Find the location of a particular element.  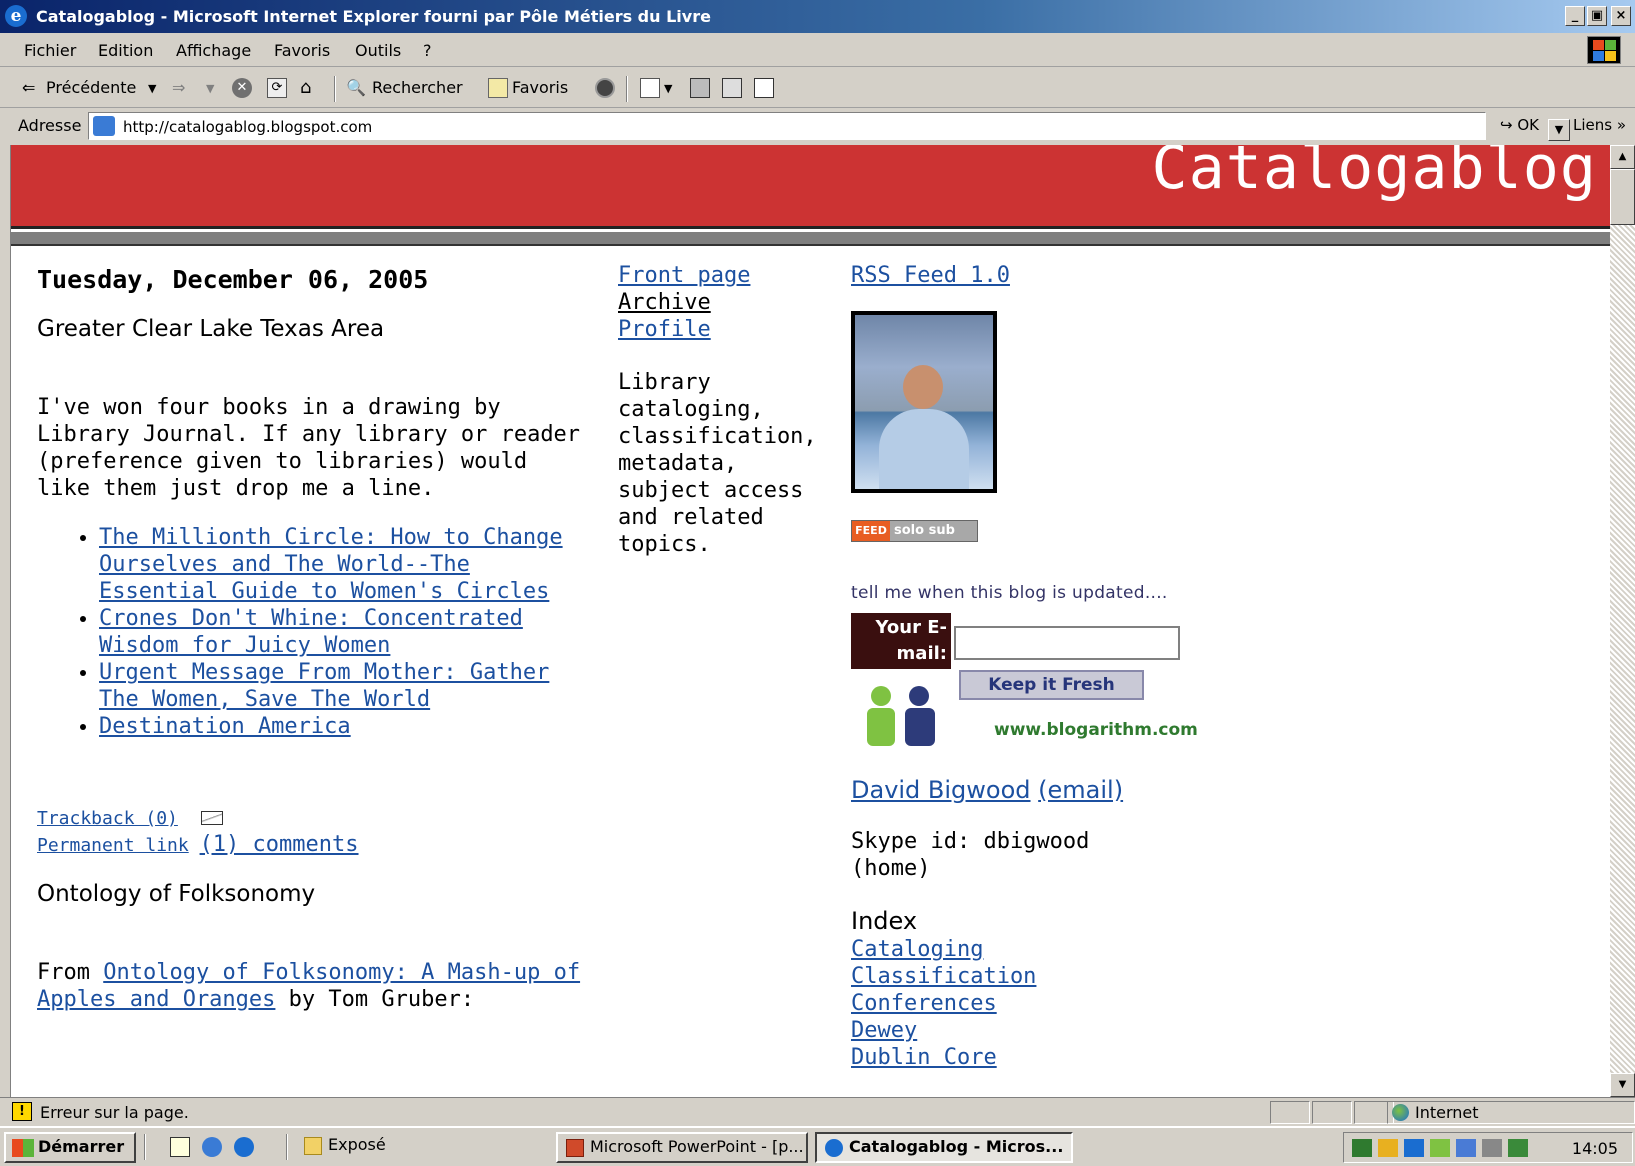

search-icon: 🔍 is located at coordinates (356, 87).